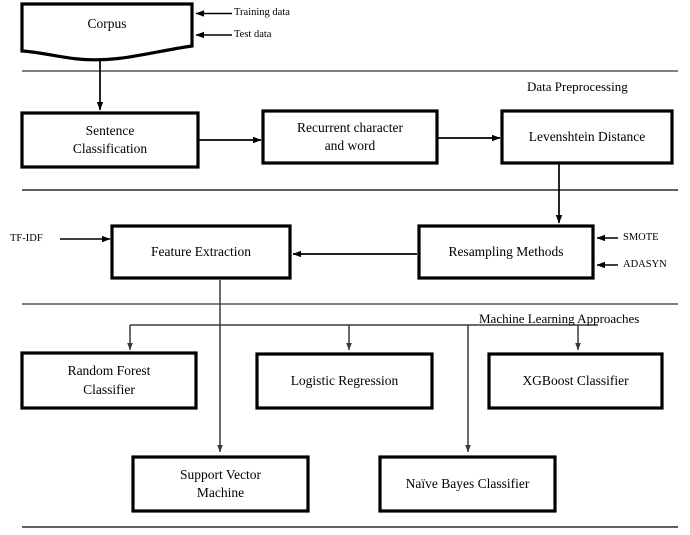  I want to click on tf-idf-label: TF-IDF, so click(26, 238).